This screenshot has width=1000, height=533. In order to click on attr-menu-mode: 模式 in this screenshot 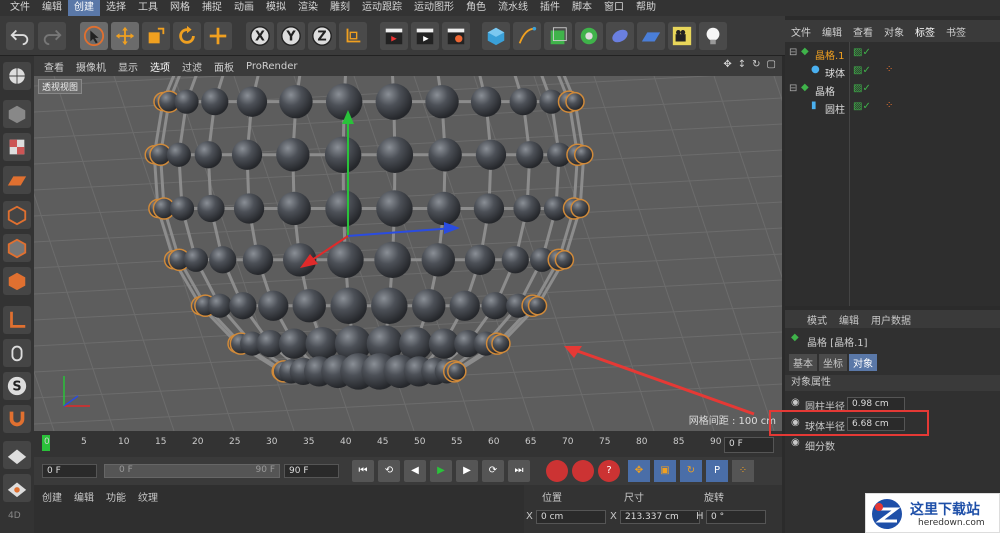, I will do `click(817, 319)`.